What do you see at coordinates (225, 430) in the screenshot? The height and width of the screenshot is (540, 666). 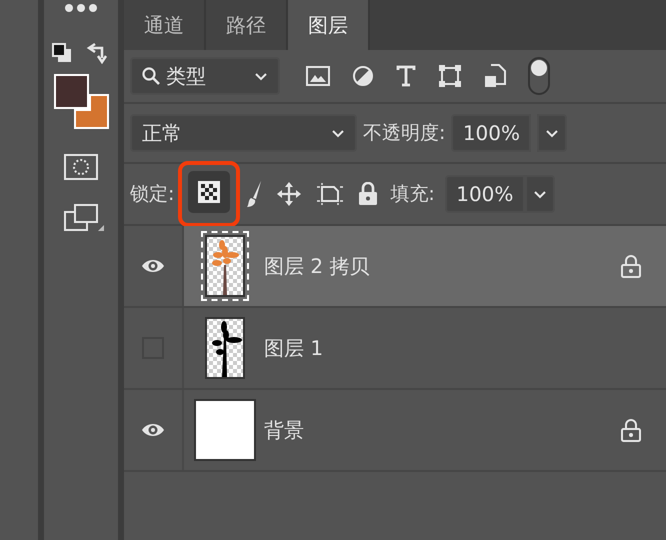 I see `blank-layer-thumbnail` at bounding box center [225, 430].